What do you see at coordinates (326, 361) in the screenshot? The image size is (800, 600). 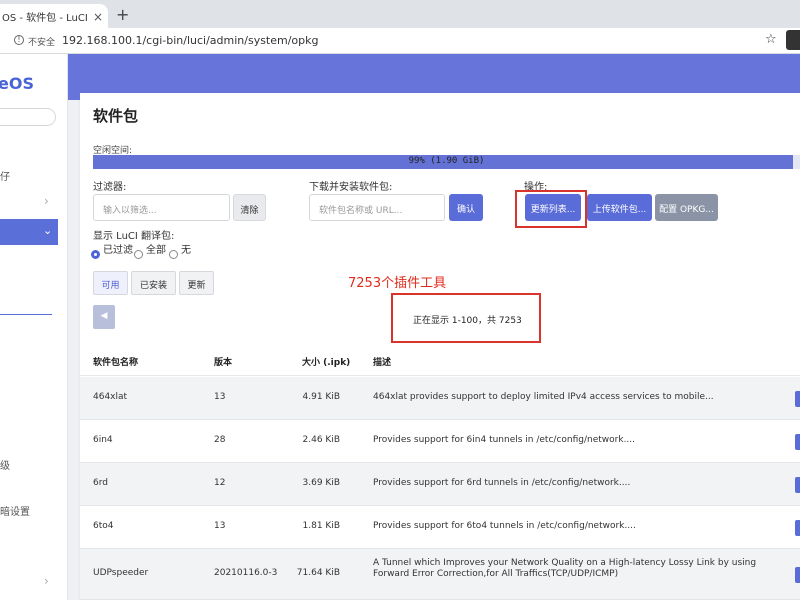 I see `column-header-size: 大小 (.ipk)` at bounding box center [326, 361].